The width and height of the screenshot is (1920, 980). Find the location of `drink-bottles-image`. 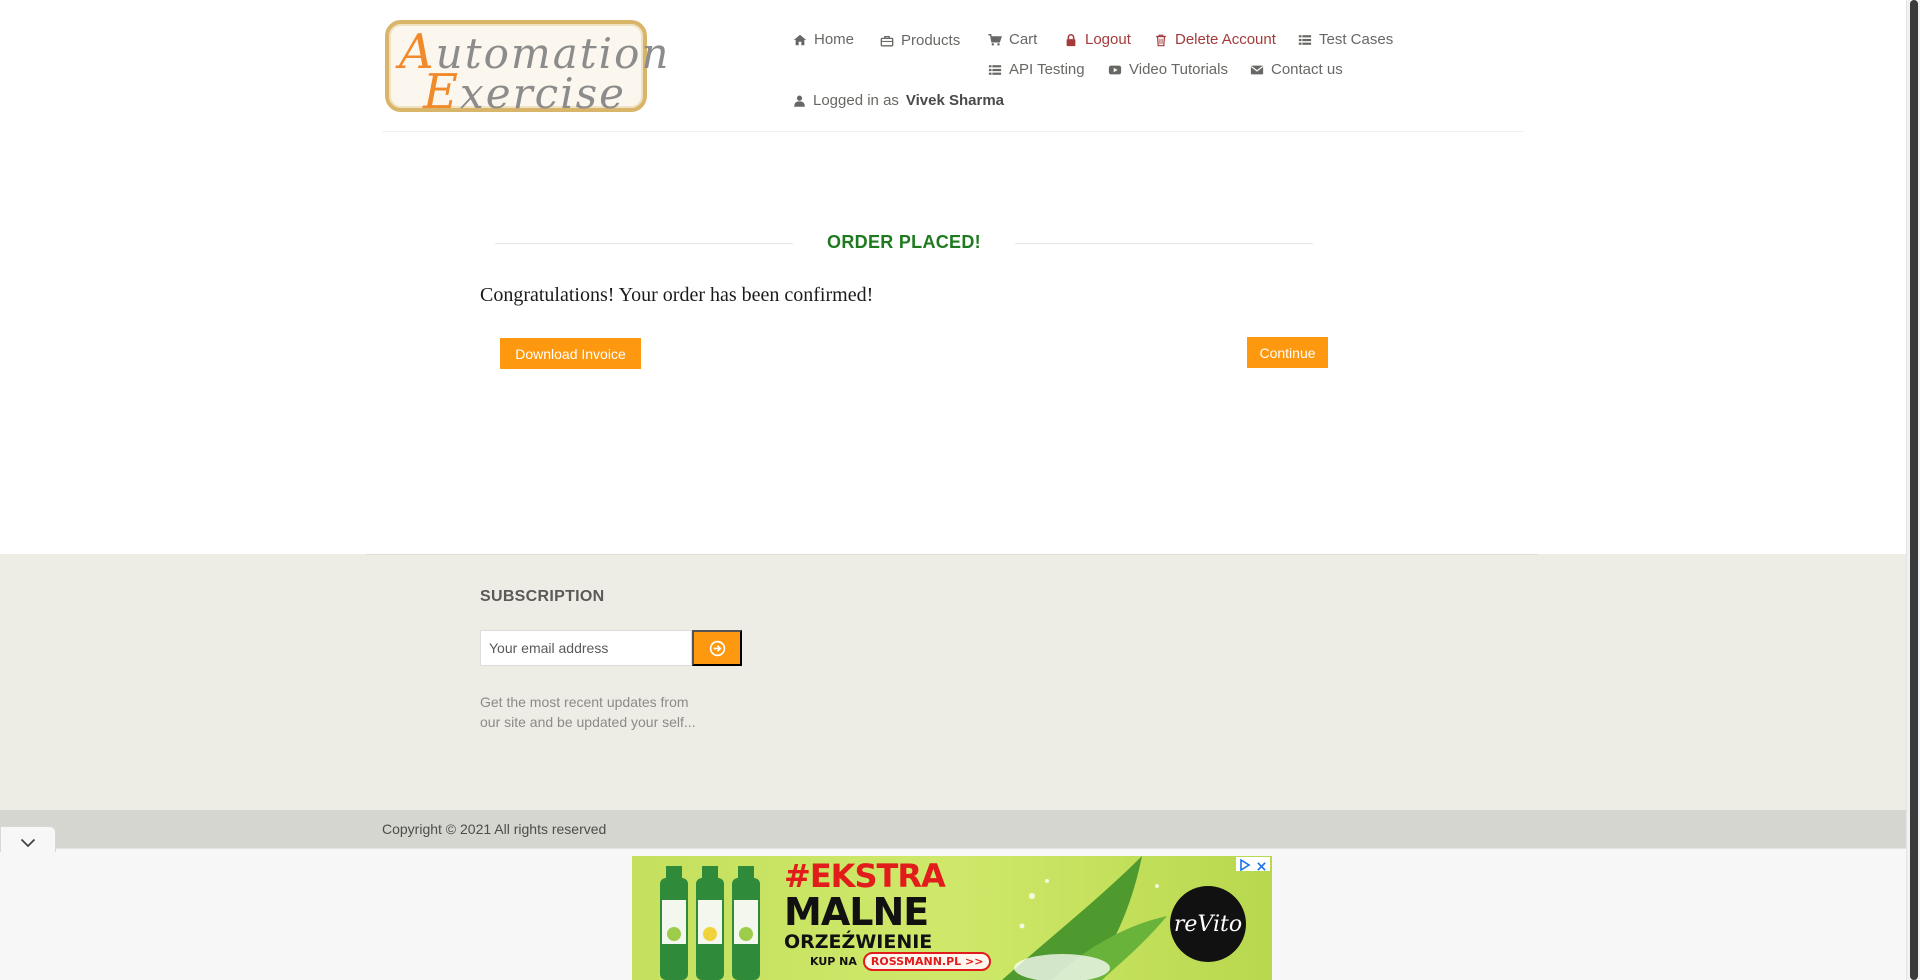

drink-bottles-image is located at coordinates (710, 923).